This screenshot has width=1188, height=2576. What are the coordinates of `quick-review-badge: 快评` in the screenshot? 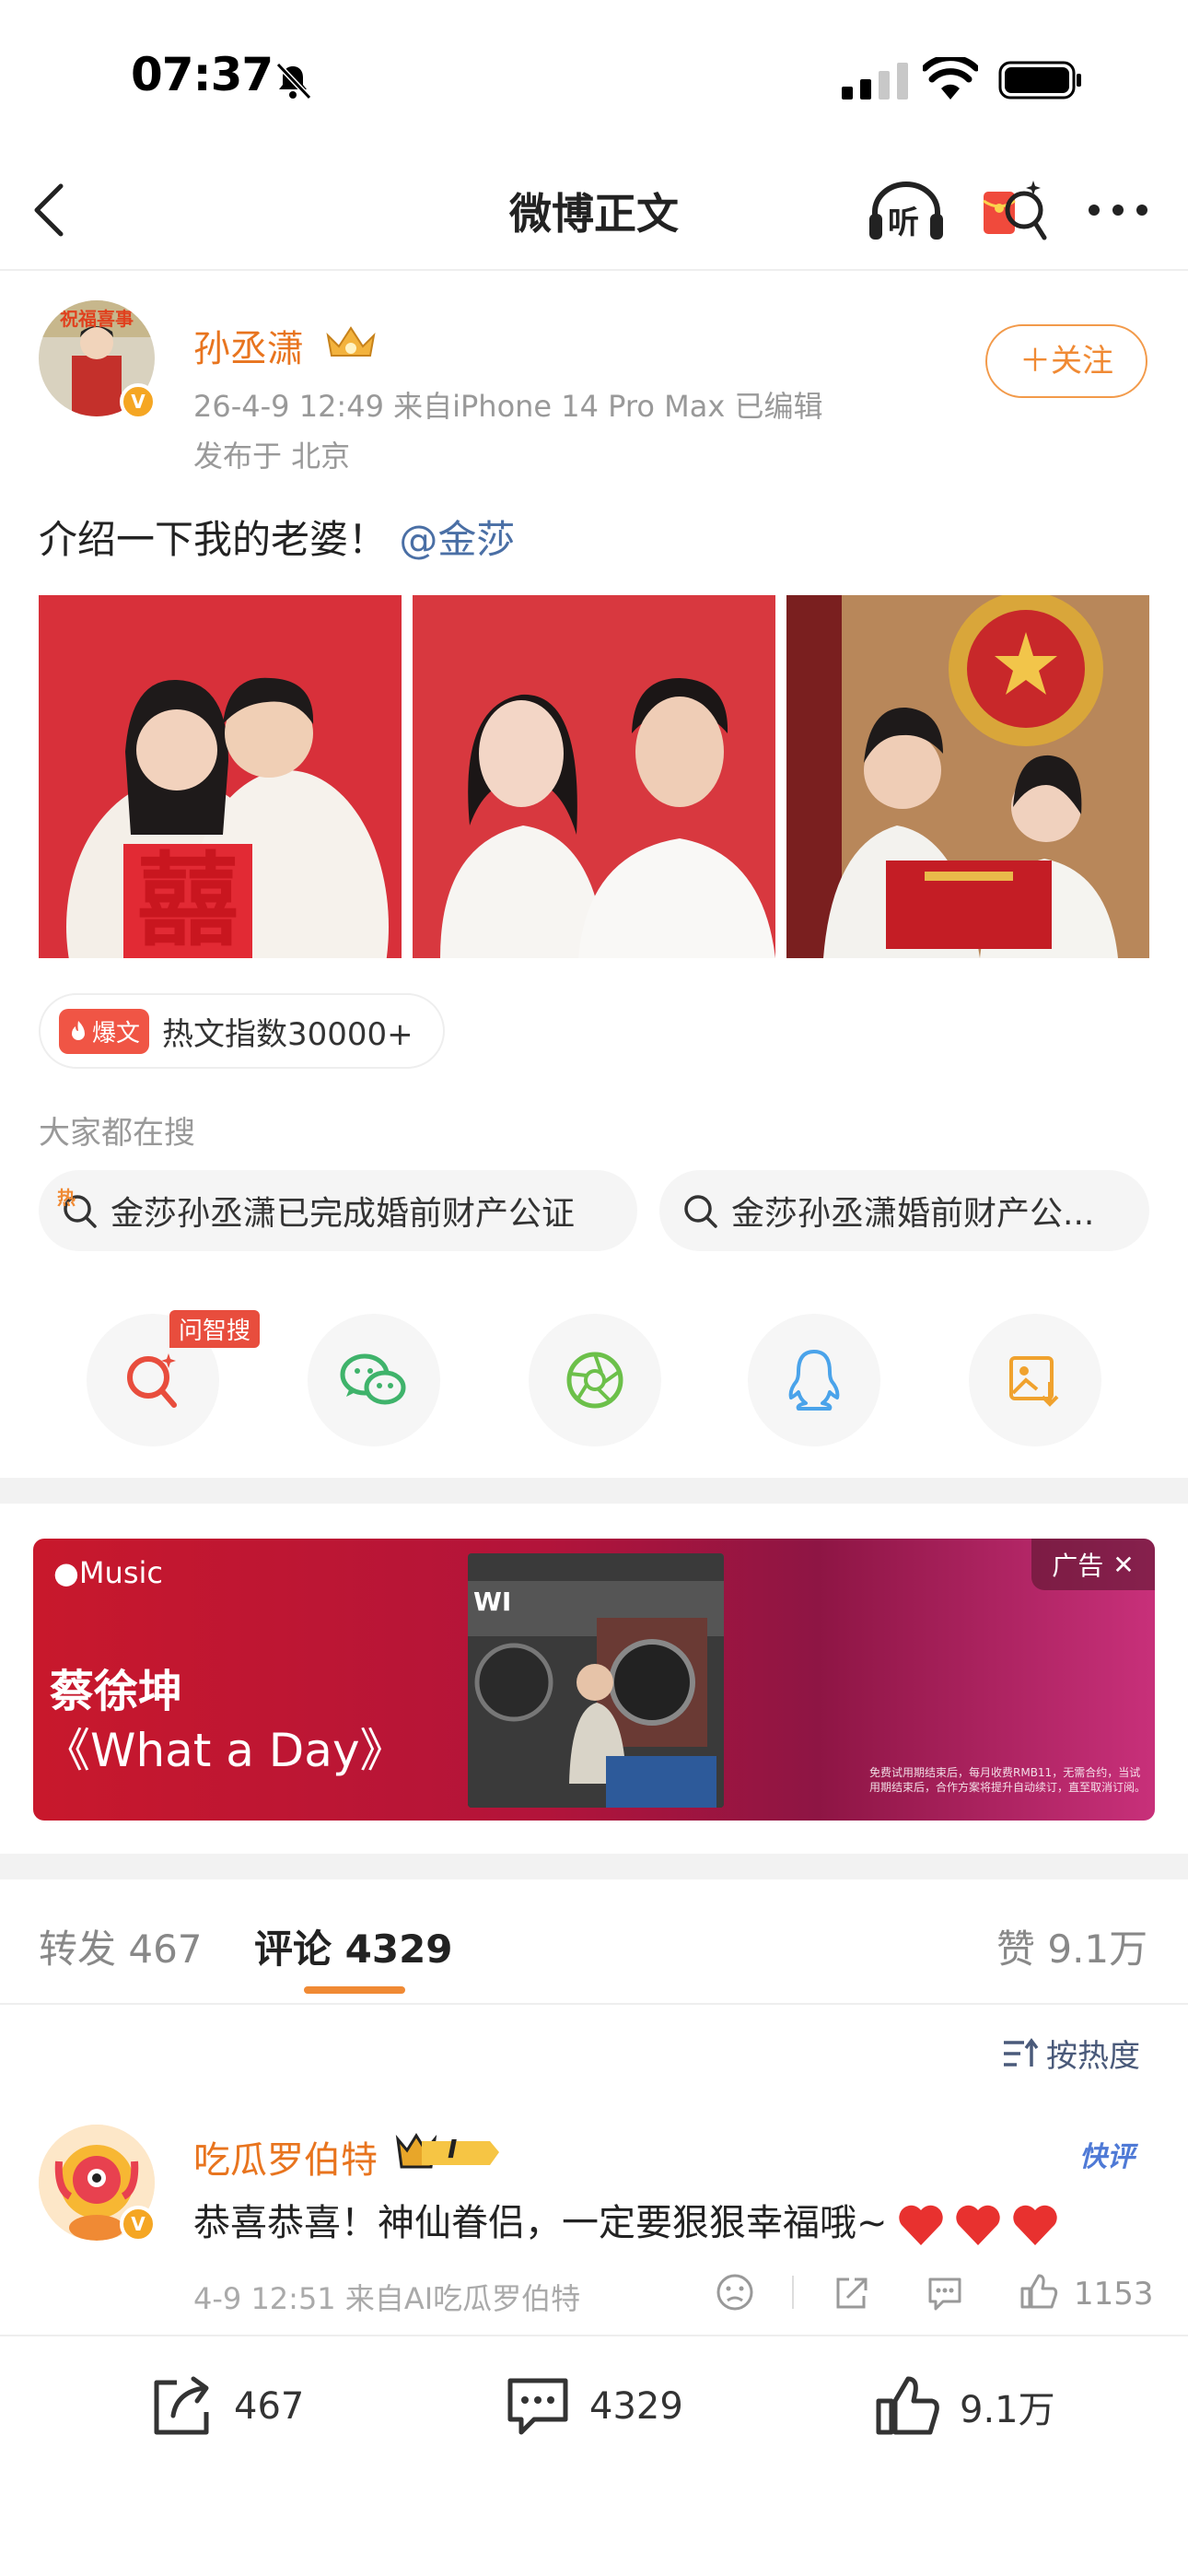 It's located at (1107, 2157).